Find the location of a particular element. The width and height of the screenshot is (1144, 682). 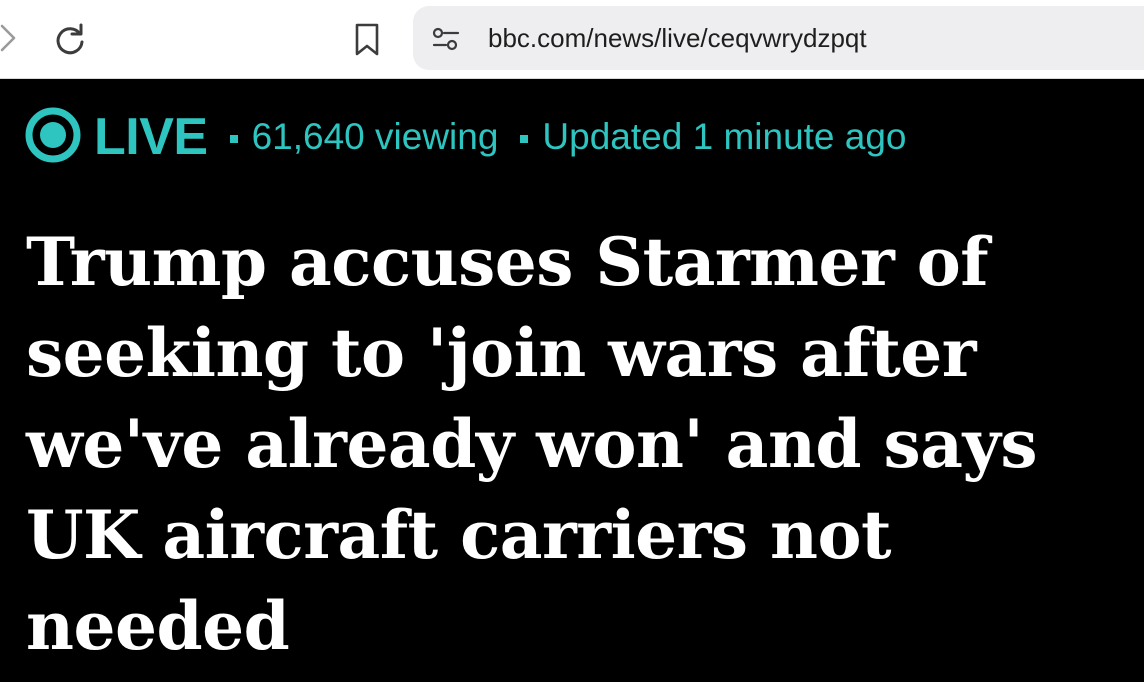

last-updated: Updated 1 minute ago is located at coordinates (724, 136).